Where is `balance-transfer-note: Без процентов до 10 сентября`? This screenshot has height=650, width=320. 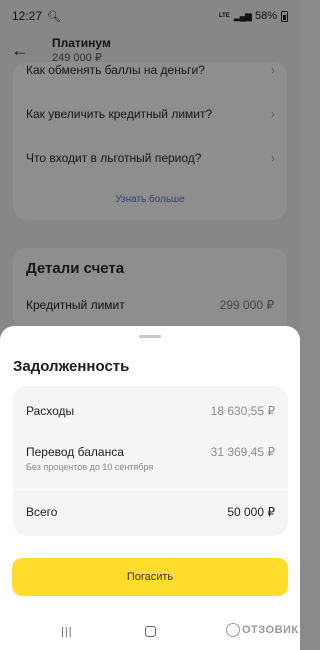
balance-transfer-note: Без процентов до 10 сентября is located at coordinates (90, 467).